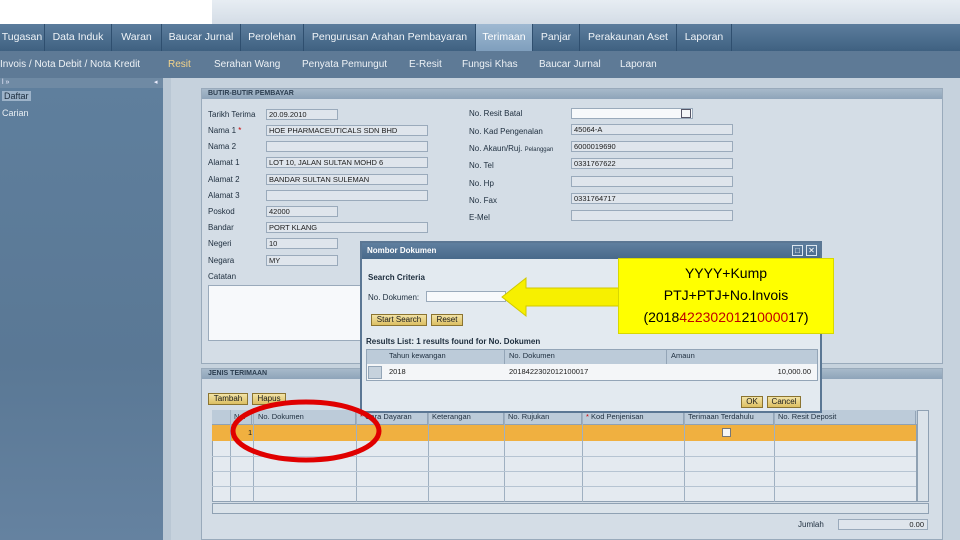 Image resolution: width=960 pixels, height=540 pixels. Describe the element at coordinates (496, 113) in the screenshot. I see `resit-batal-label: No. Resit Batal` at that location.